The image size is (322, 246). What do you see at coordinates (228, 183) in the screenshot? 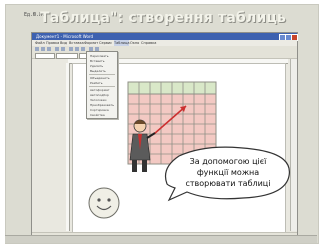
I see `bubble-line-3: створювати таблиці` at bounding box center [228, 183].